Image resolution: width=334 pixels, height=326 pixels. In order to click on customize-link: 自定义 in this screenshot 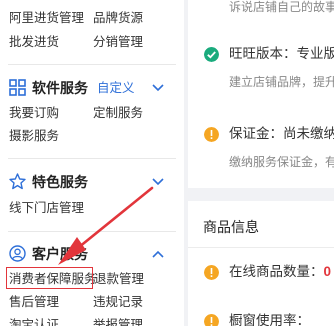, I will do `click(116, 88)`.